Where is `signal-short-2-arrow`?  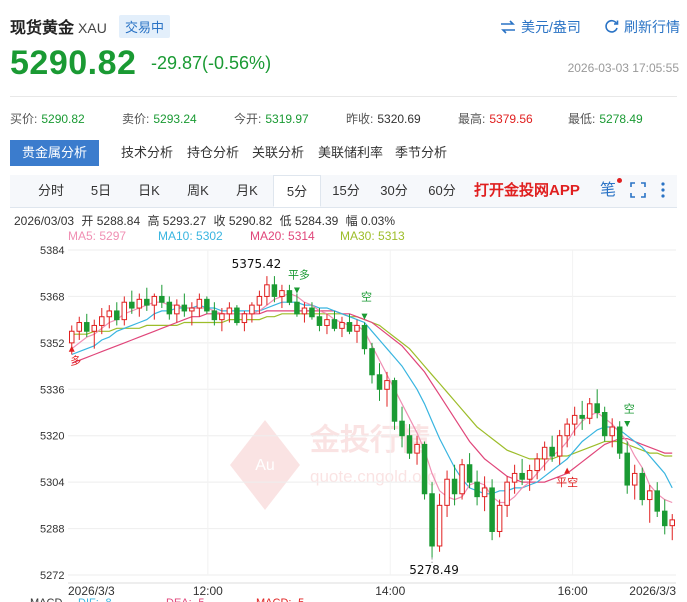 signal-short-2-arrow is located at coordinates (627, 424).